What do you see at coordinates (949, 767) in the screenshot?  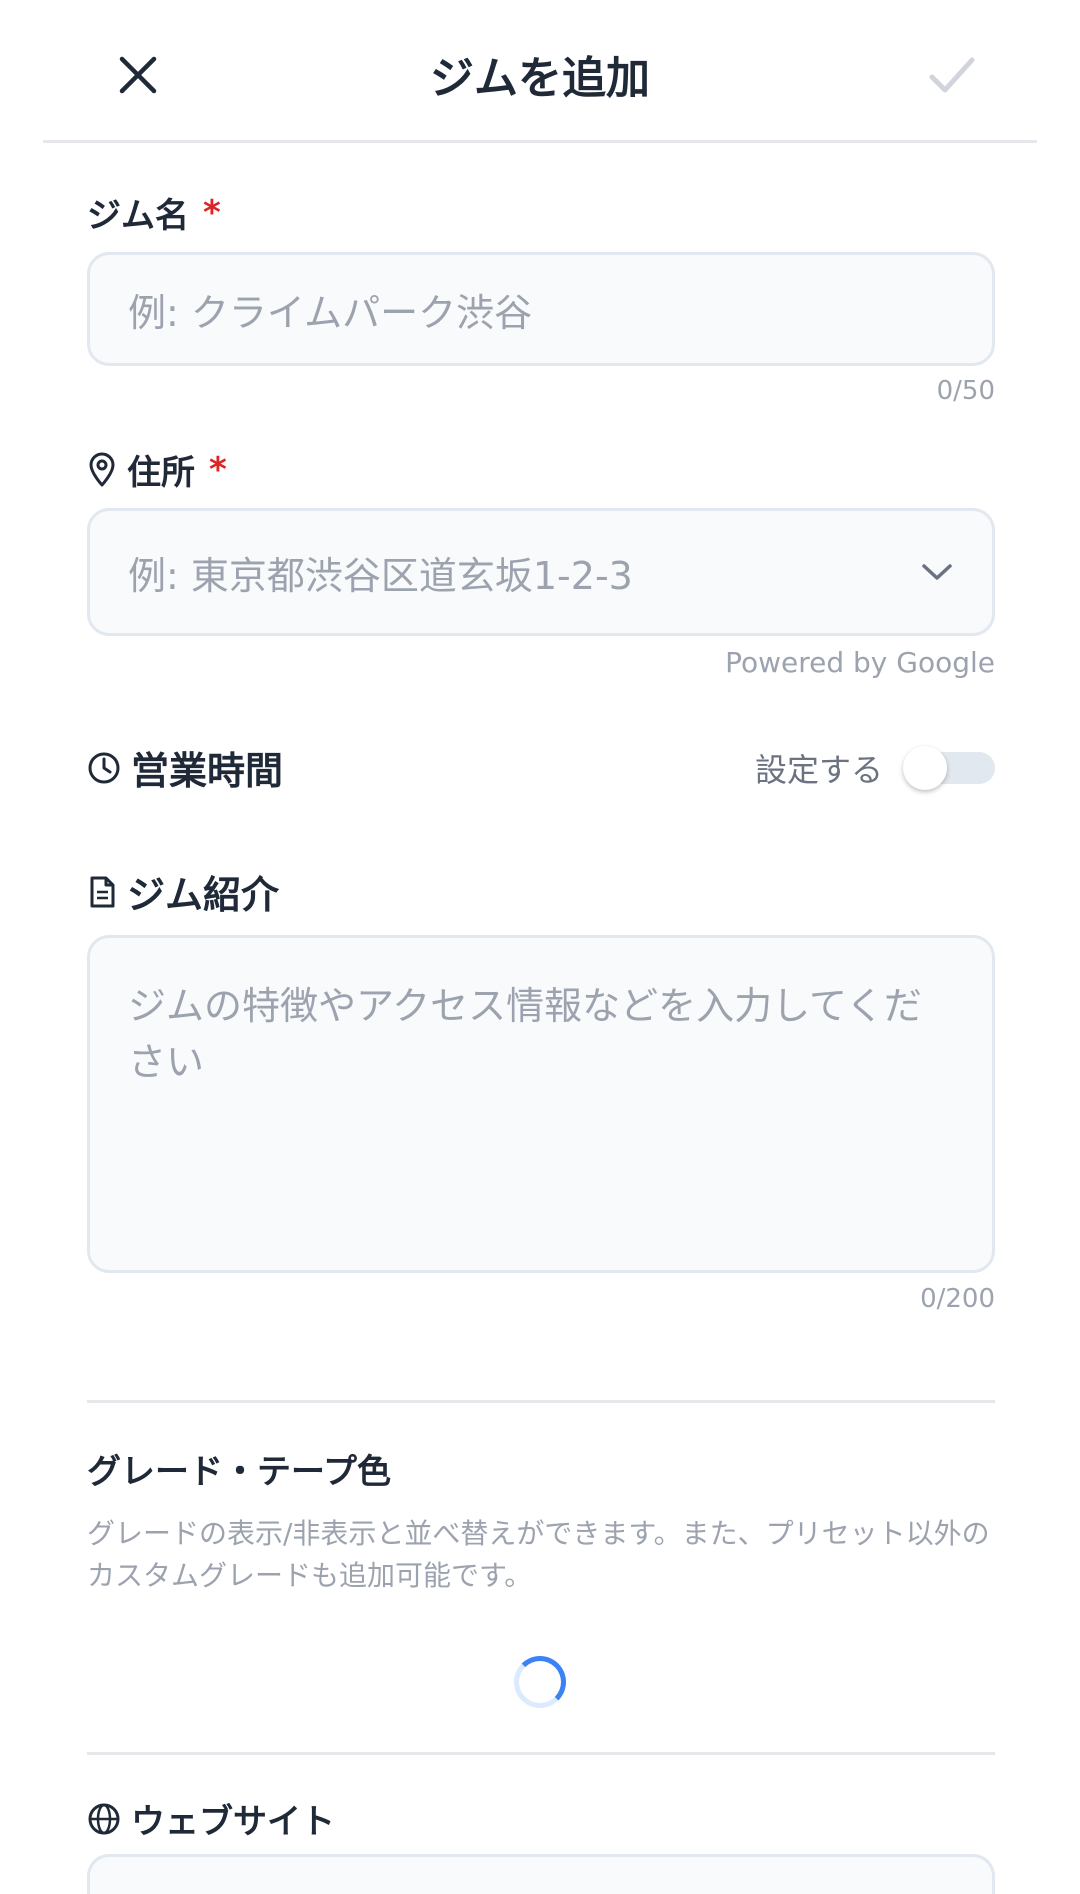 I see `hours-toggle` at bounding box center [949, 767].